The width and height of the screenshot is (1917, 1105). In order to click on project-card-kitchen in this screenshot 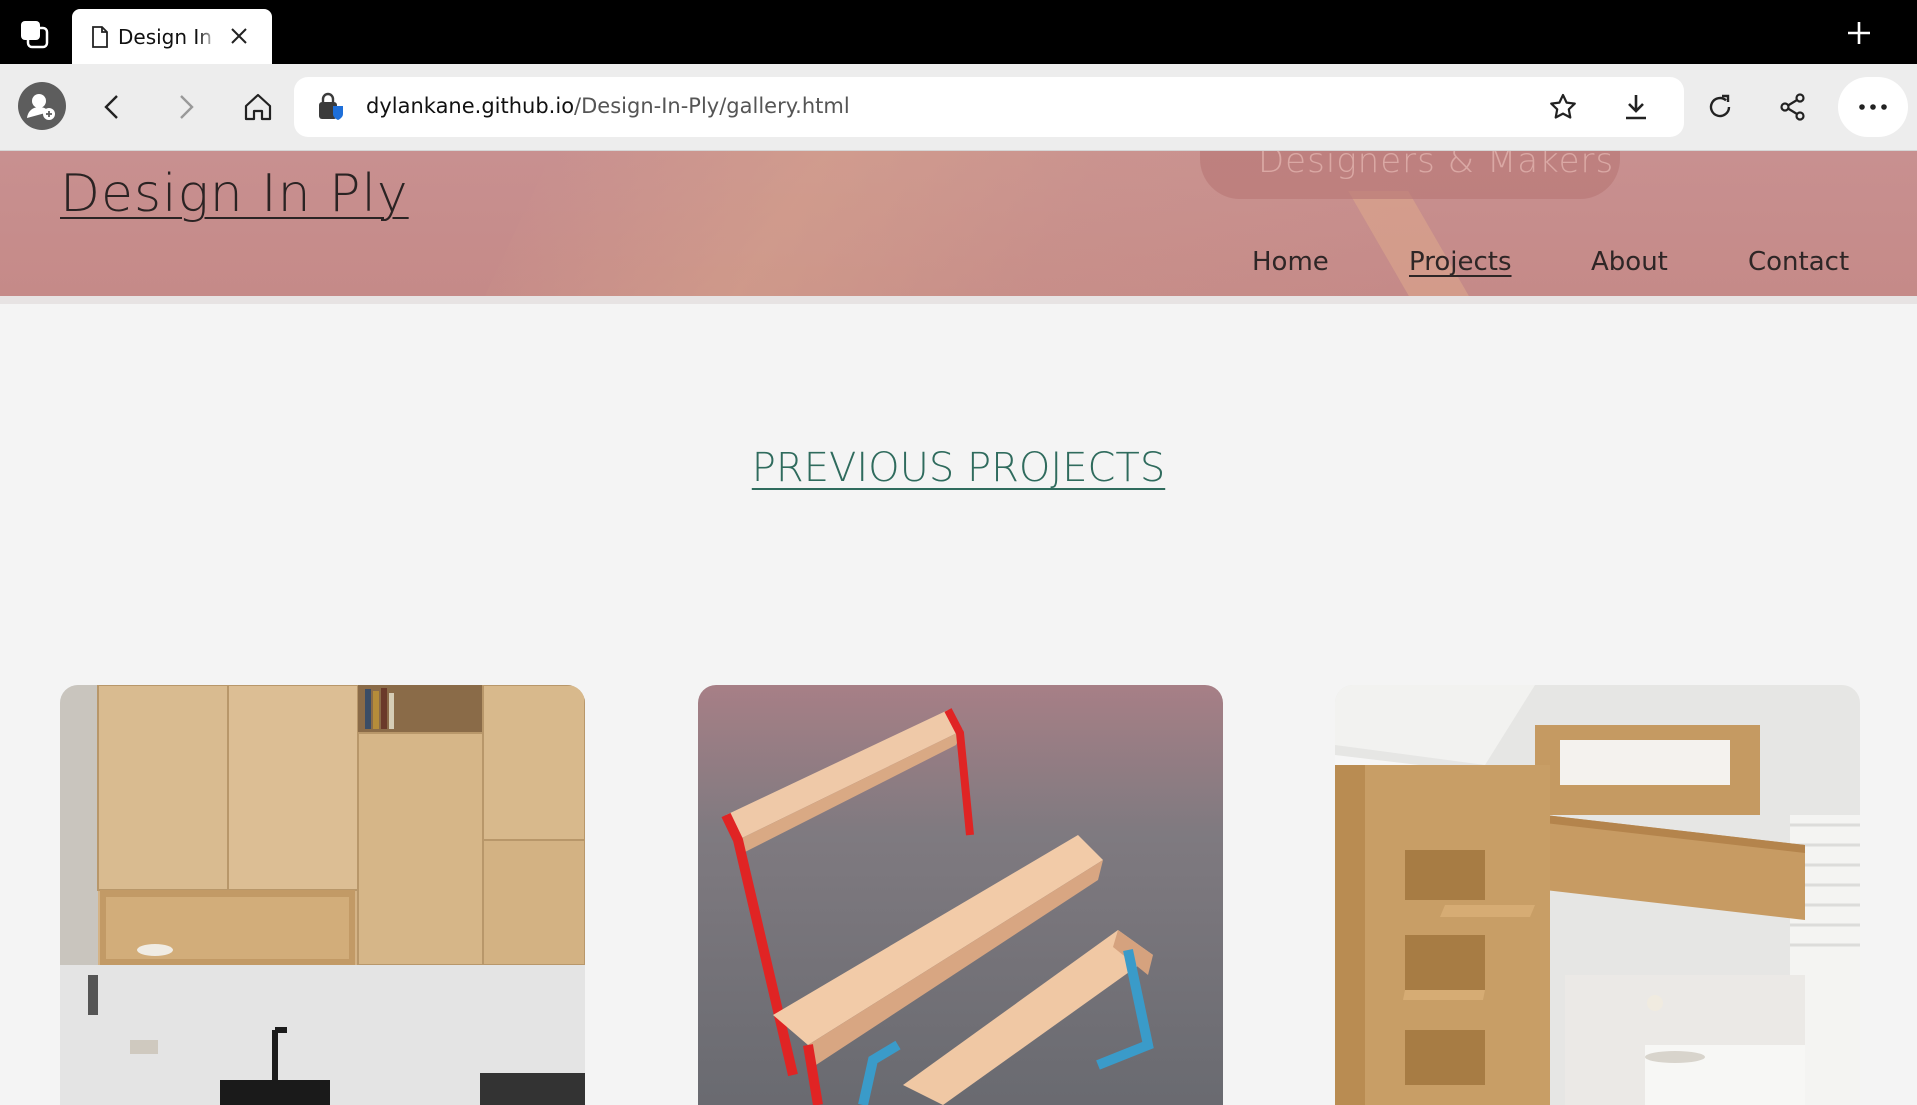, I will do `click(322, 895)`.